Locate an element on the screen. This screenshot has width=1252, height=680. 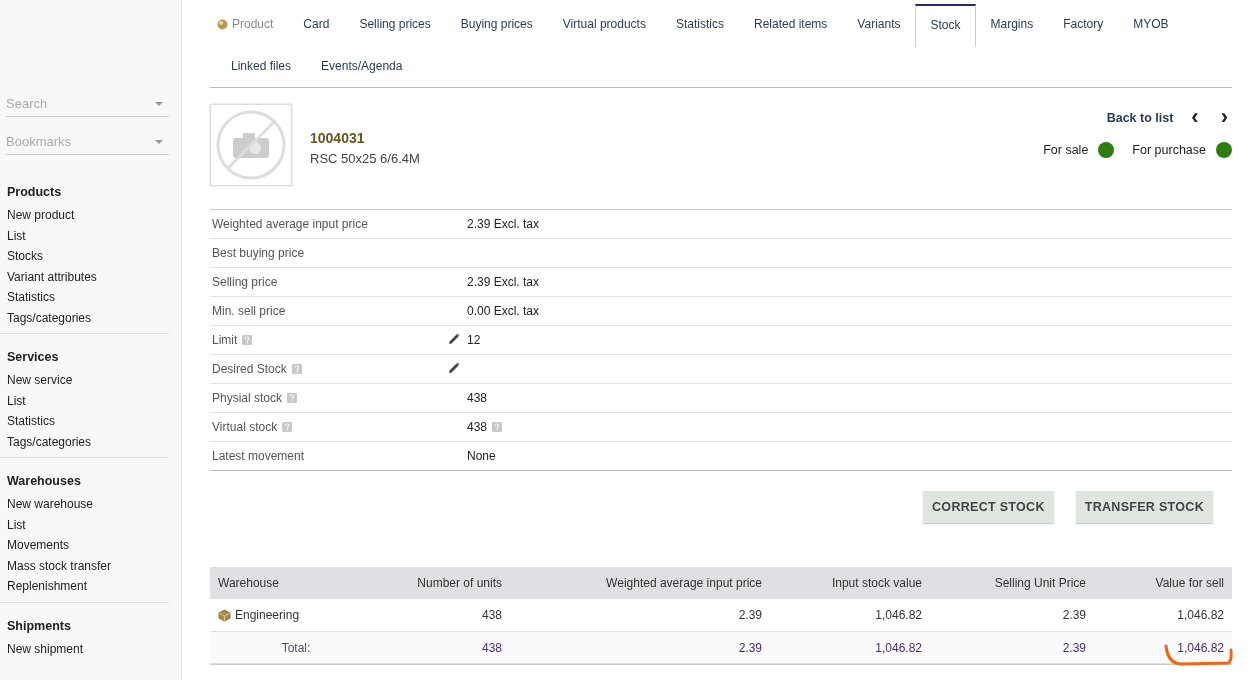
tab: Factory is located at coordinates (1083, 24).